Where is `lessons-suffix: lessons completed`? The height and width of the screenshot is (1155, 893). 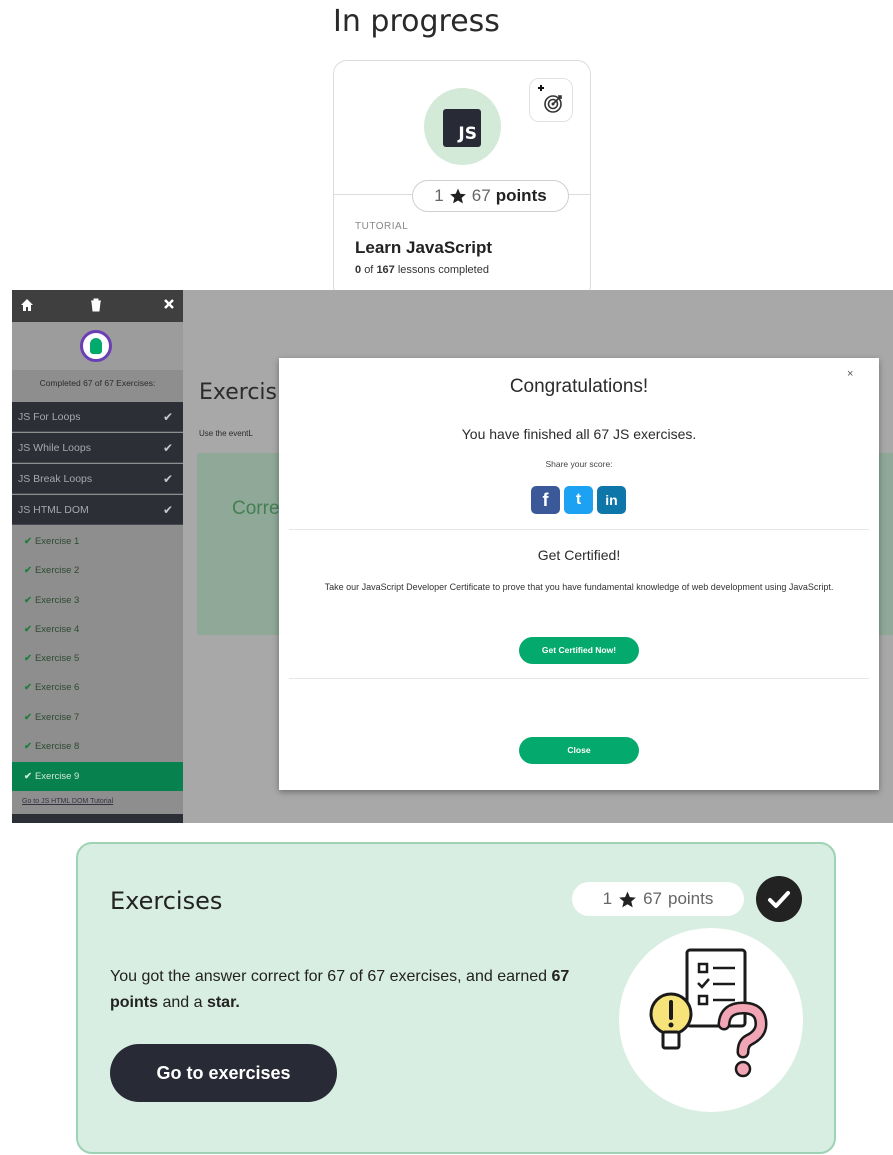
lessons-suffix: lessons completed is located at coordinates (443, 270).